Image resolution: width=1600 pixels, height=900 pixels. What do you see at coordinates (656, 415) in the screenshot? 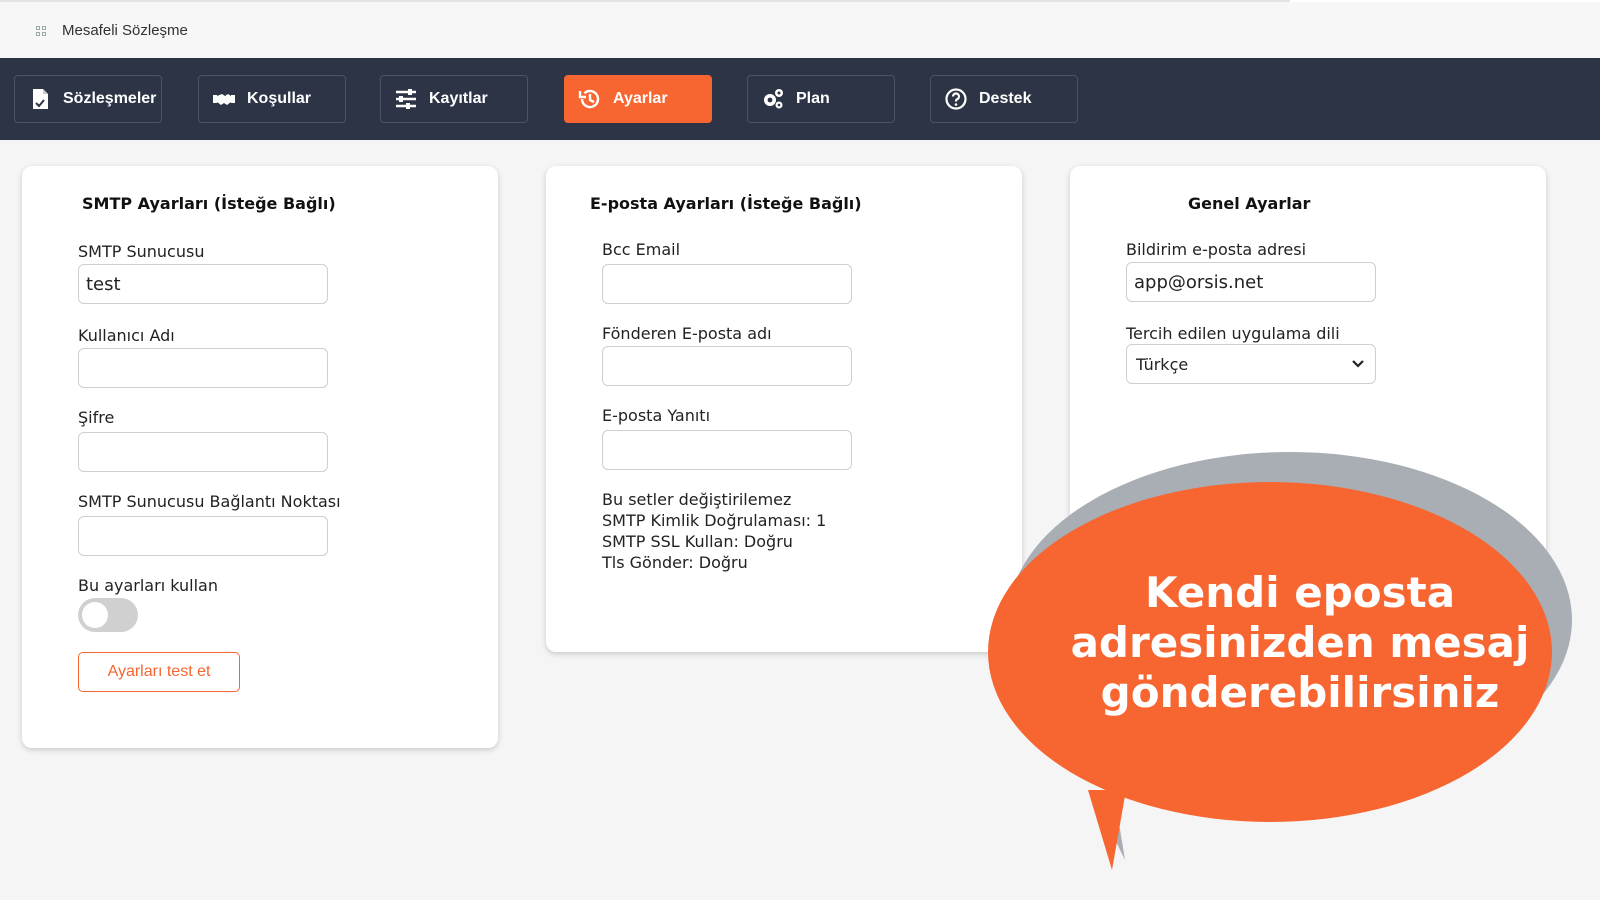
I see `reply-email-label: E-posta Yanıtı` at bounding box center [656, 415].